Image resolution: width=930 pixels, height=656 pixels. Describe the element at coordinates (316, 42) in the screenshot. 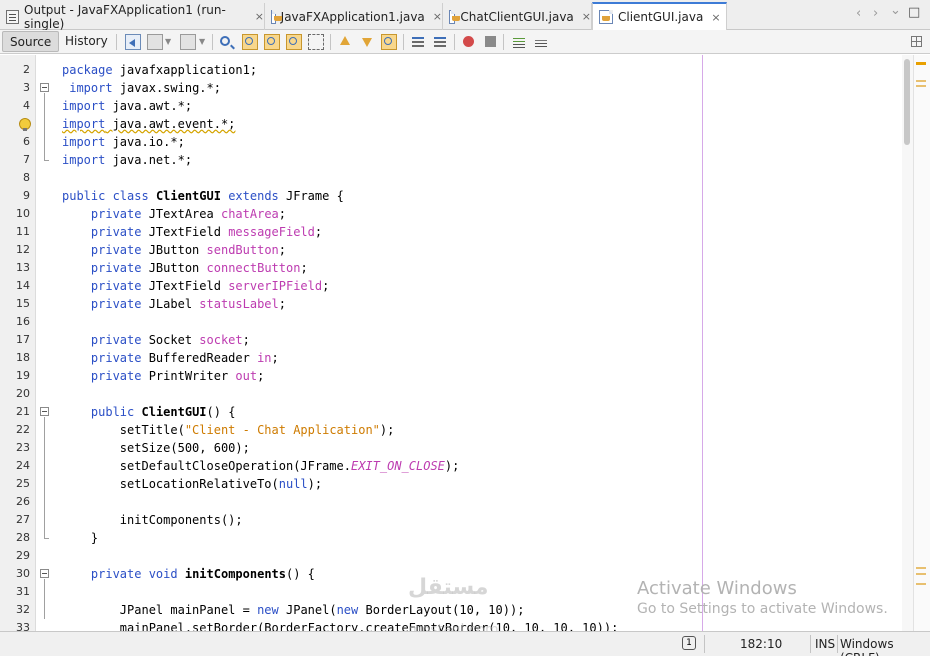

I see `find-selection-icon` at that location.